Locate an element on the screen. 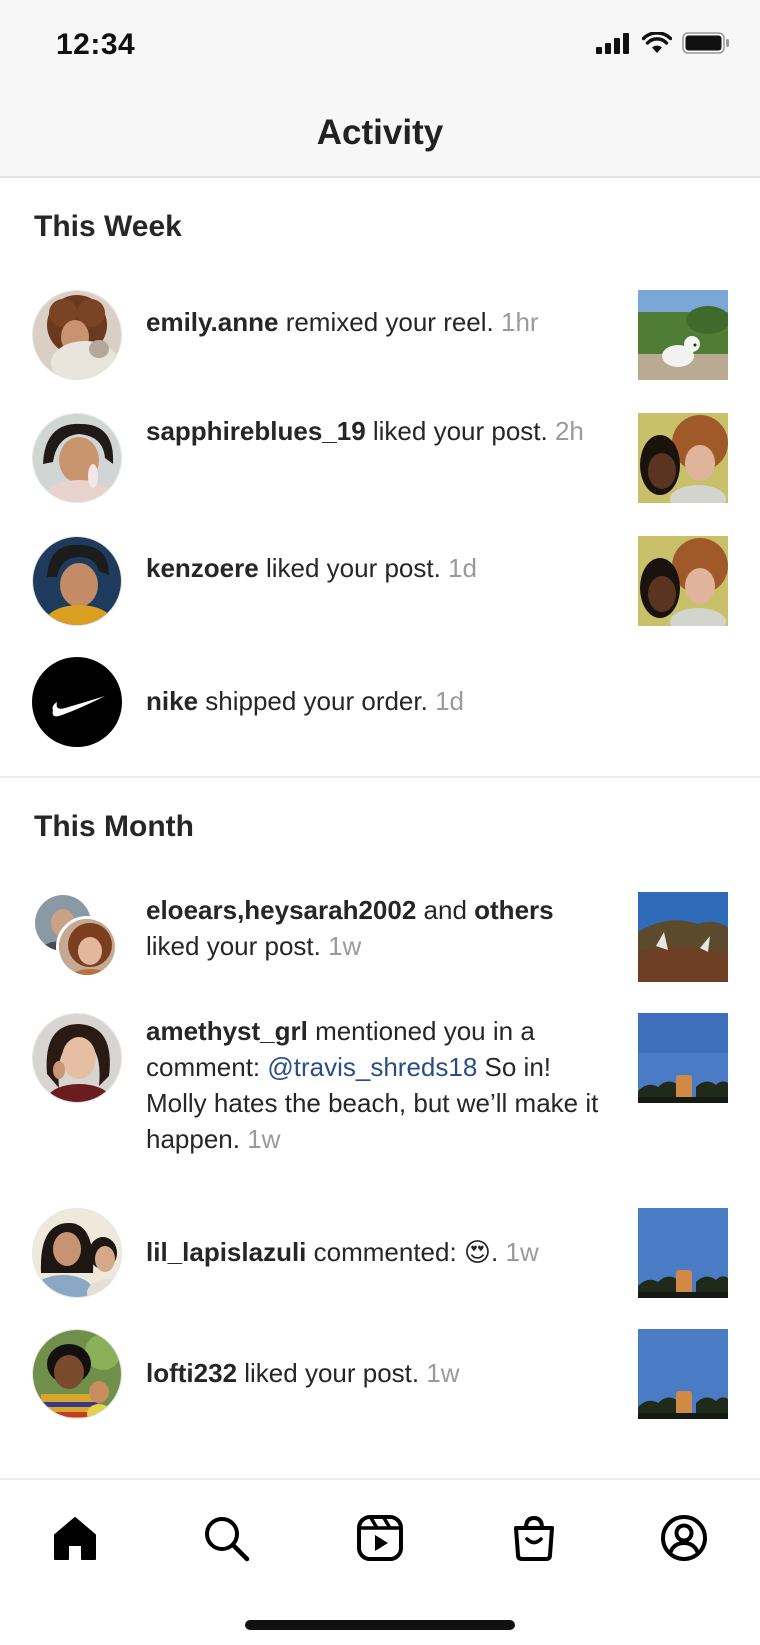 Image resolution: width=760 pixels, height=1645 pixels. emoji: 😍 is located at coordinates (477, 1252).